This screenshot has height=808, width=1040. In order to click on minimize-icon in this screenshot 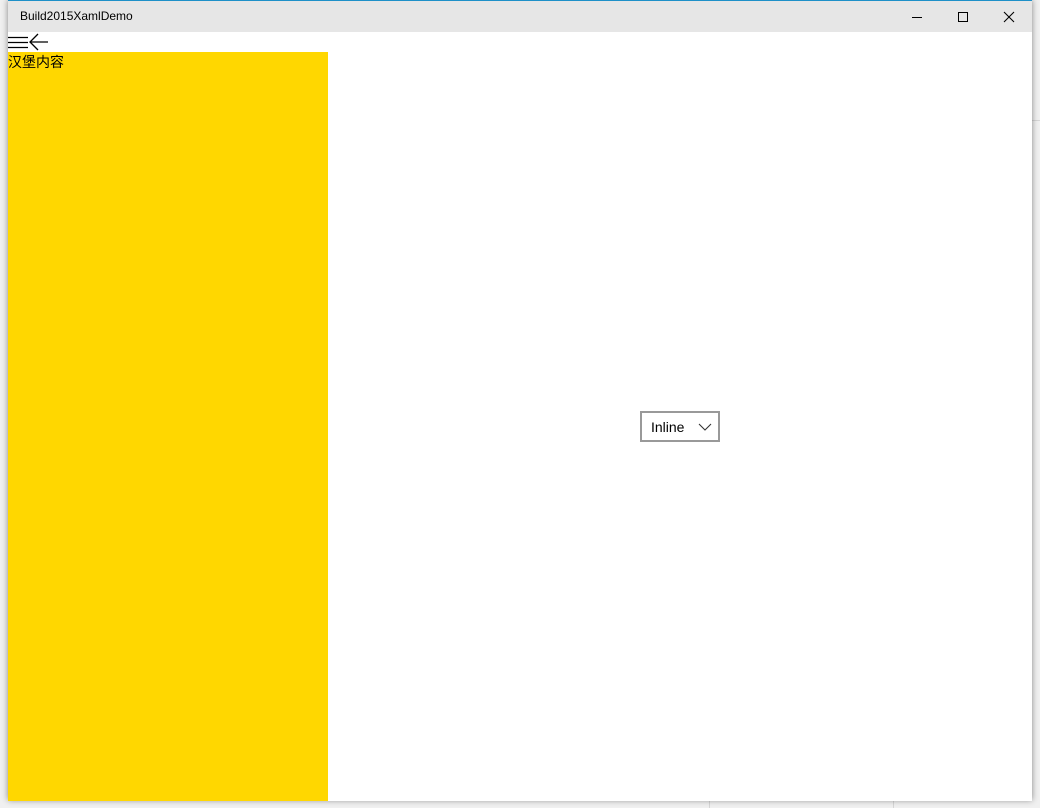, I will do `click(917, 17)`.